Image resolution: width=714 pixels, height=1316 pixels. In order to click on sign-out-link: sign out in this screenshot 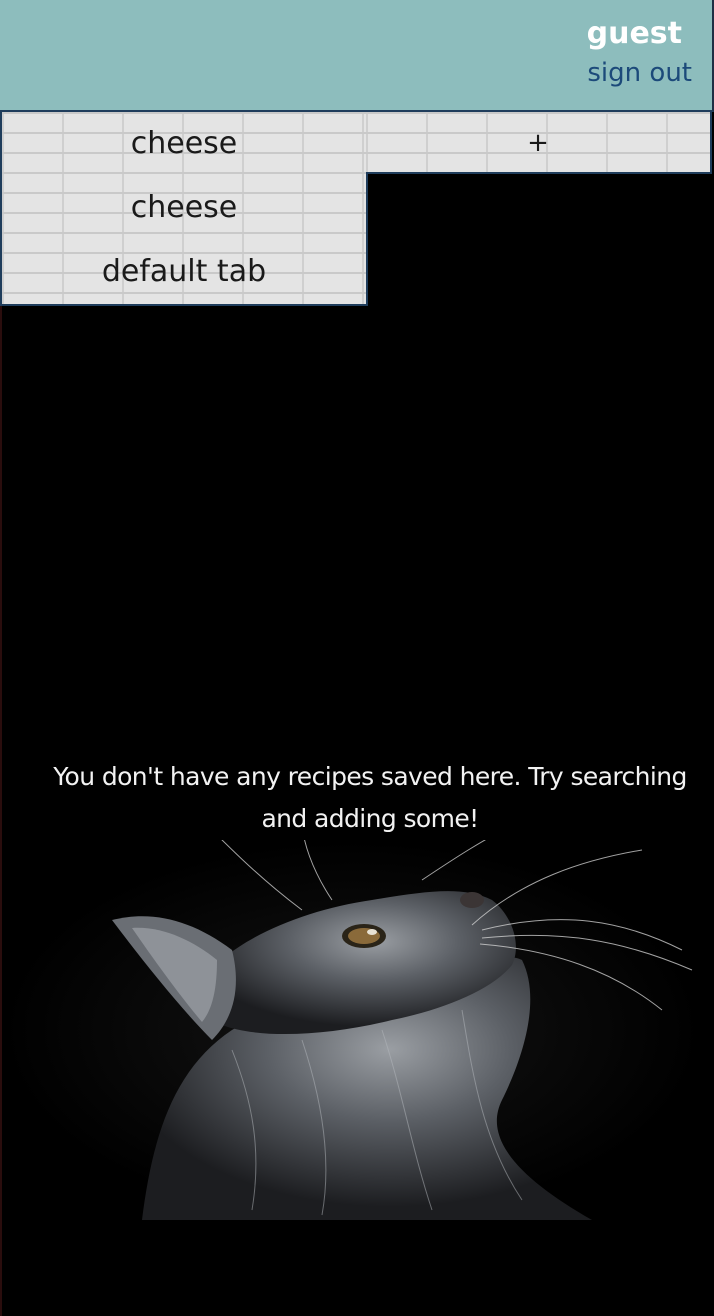, I will do `click(639, 73)`.